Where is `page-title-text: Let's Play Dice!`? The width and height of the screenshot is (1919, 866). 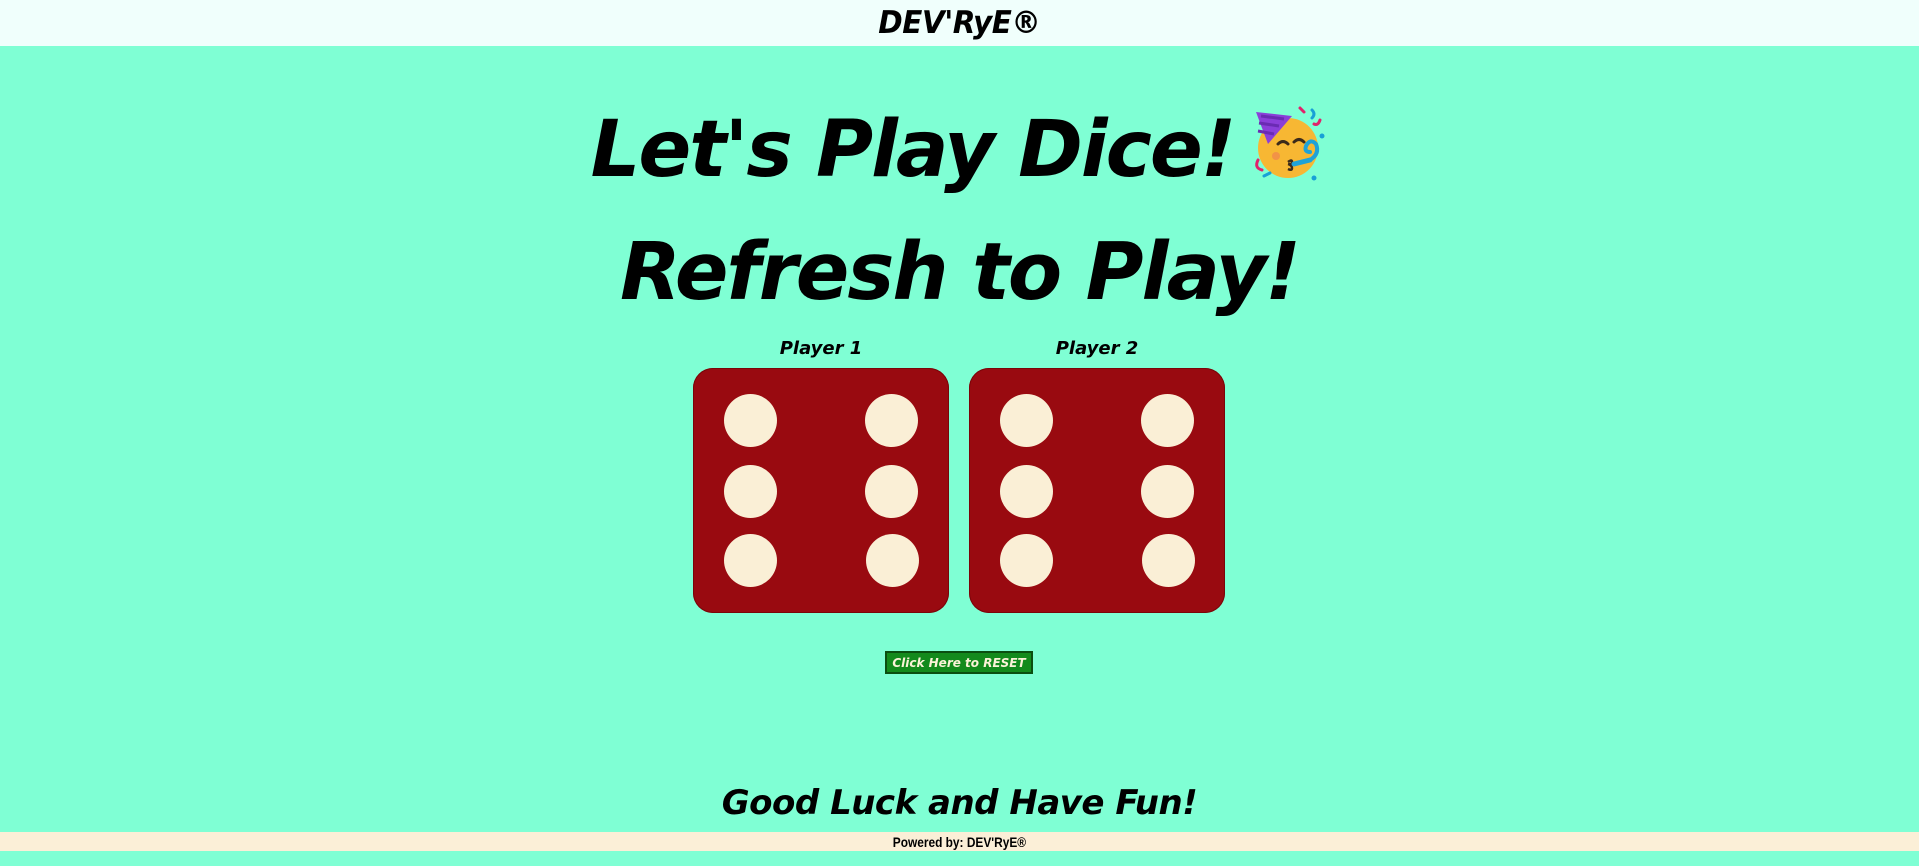 page-title-text: Let's Play Dice! is located at coordinates (913, 150).